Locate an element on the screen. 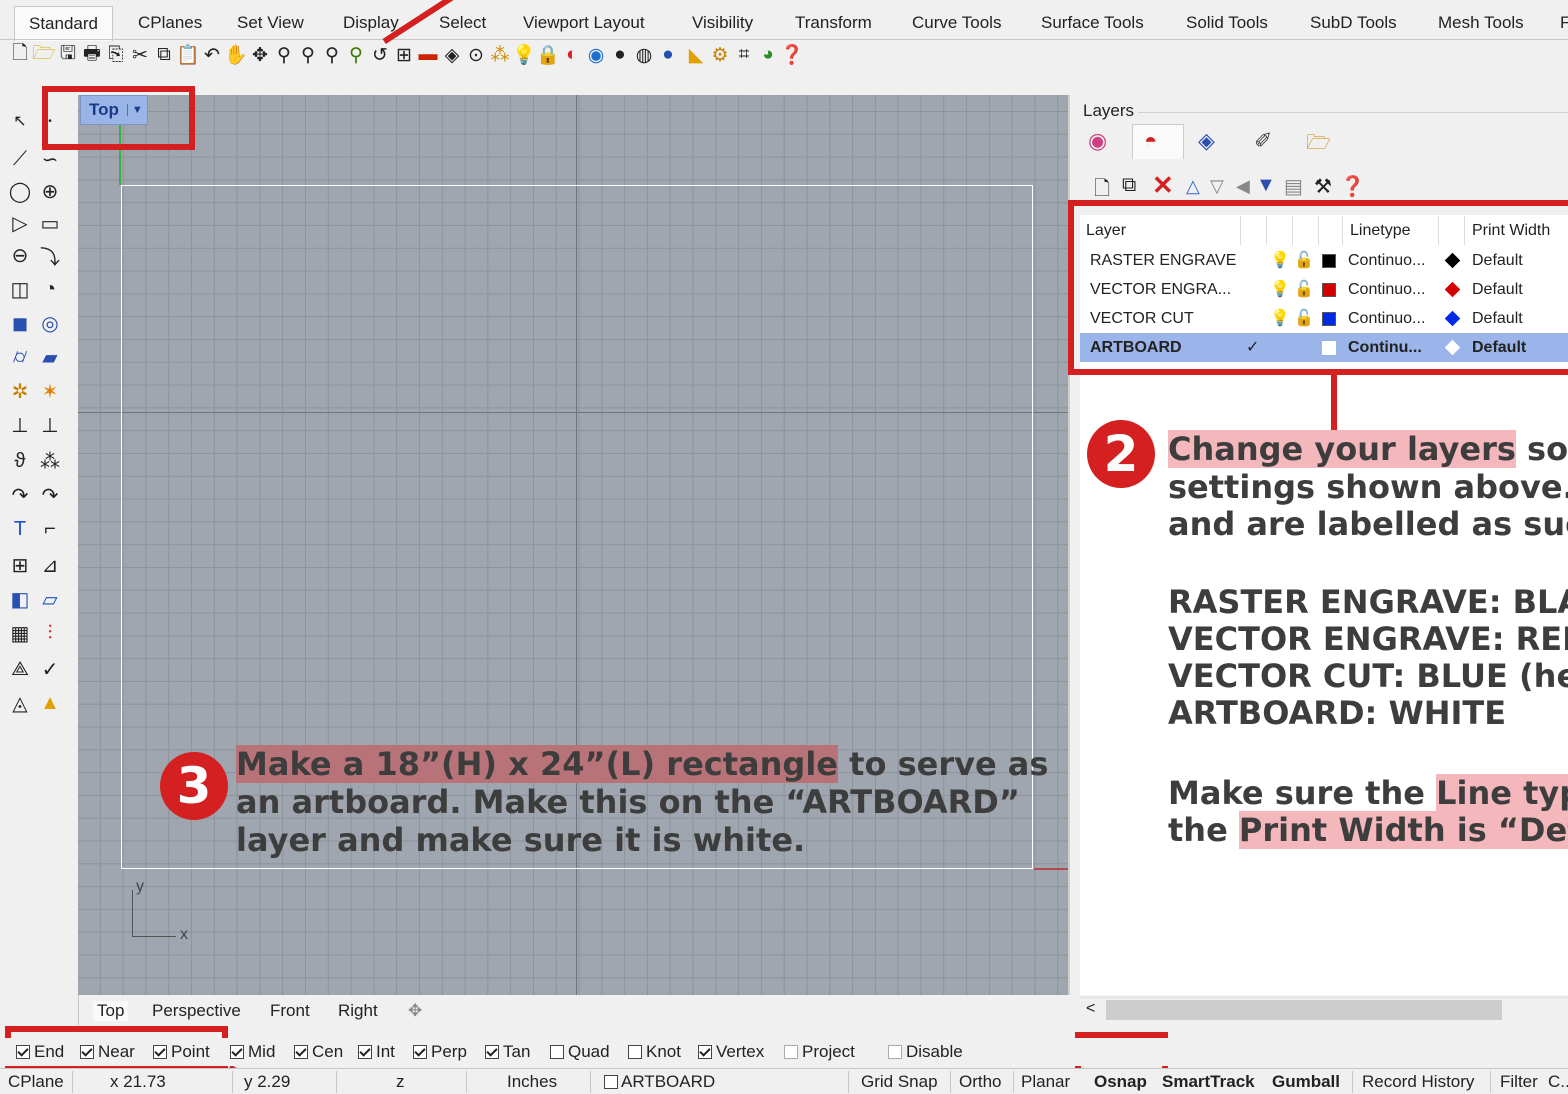 The height and width of the screenshot is (1094, 1568). shaded-icon: ● is located at coordinates (620, 55).